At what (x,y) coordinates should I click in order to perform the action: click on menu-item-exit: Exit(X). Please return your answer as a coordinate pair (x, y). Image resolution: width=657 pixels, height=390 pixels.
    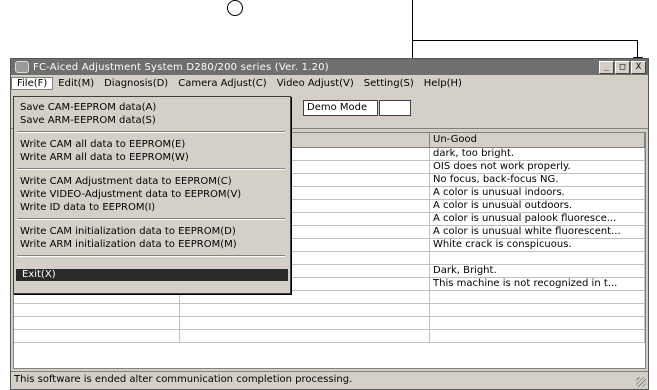
    Looking at the image, I should click on (152, 275).